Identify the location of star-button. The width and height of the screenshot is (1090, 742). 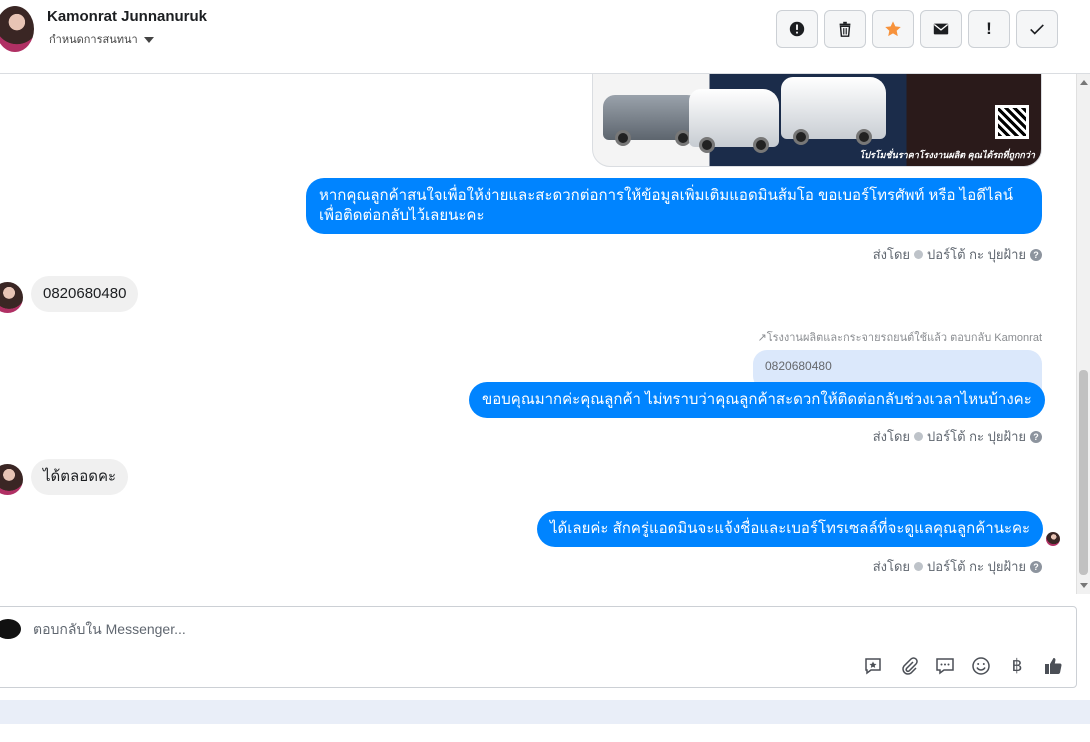
(893, 29).